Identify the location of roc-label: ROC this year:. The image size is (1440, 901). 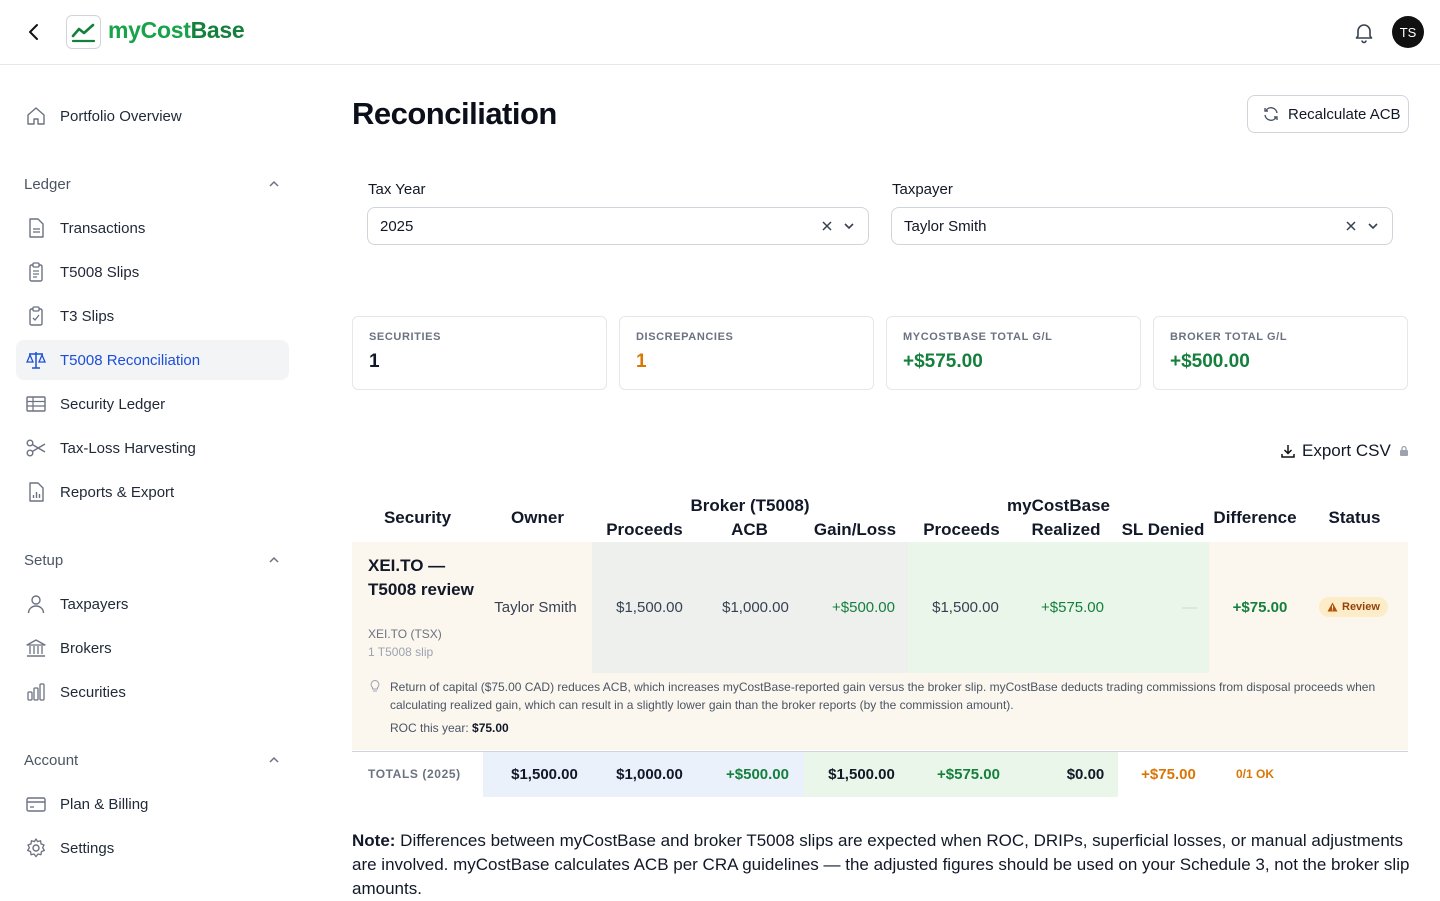
(429, 728).